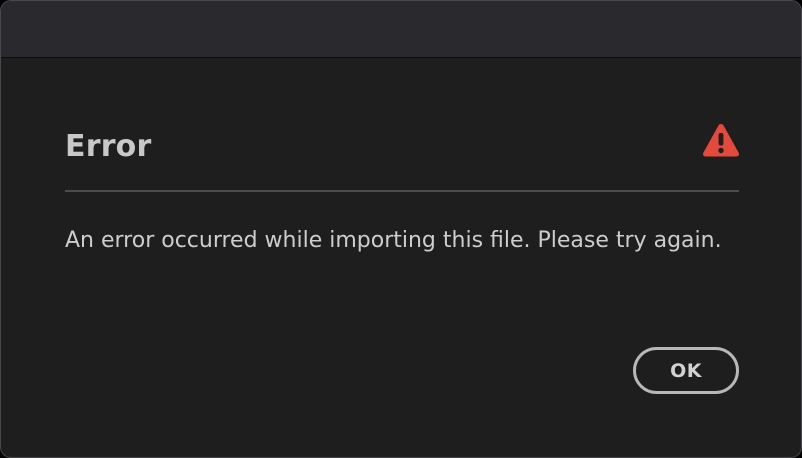  Describe the element at coordinates (686, 370) in the screenshot. I see `ok-button: OK` at that location.